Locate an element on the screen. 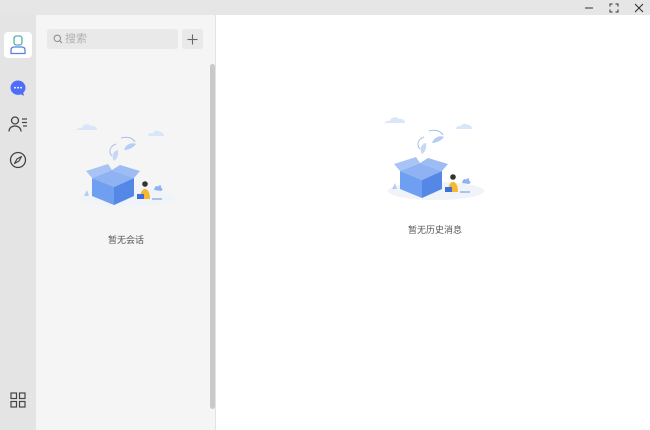 The width and height of the screenshot is (650, 430). minimize-icon is located at coordinates (589, 7).